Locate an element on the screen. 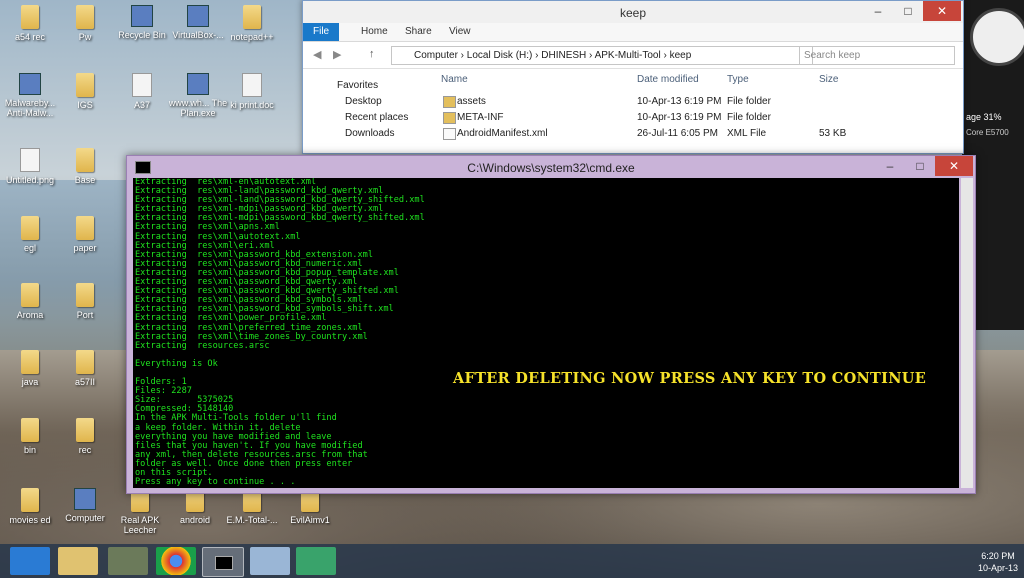  file-date: 10-Apr-13 6:19 PM is located at coordinates (679, 117).